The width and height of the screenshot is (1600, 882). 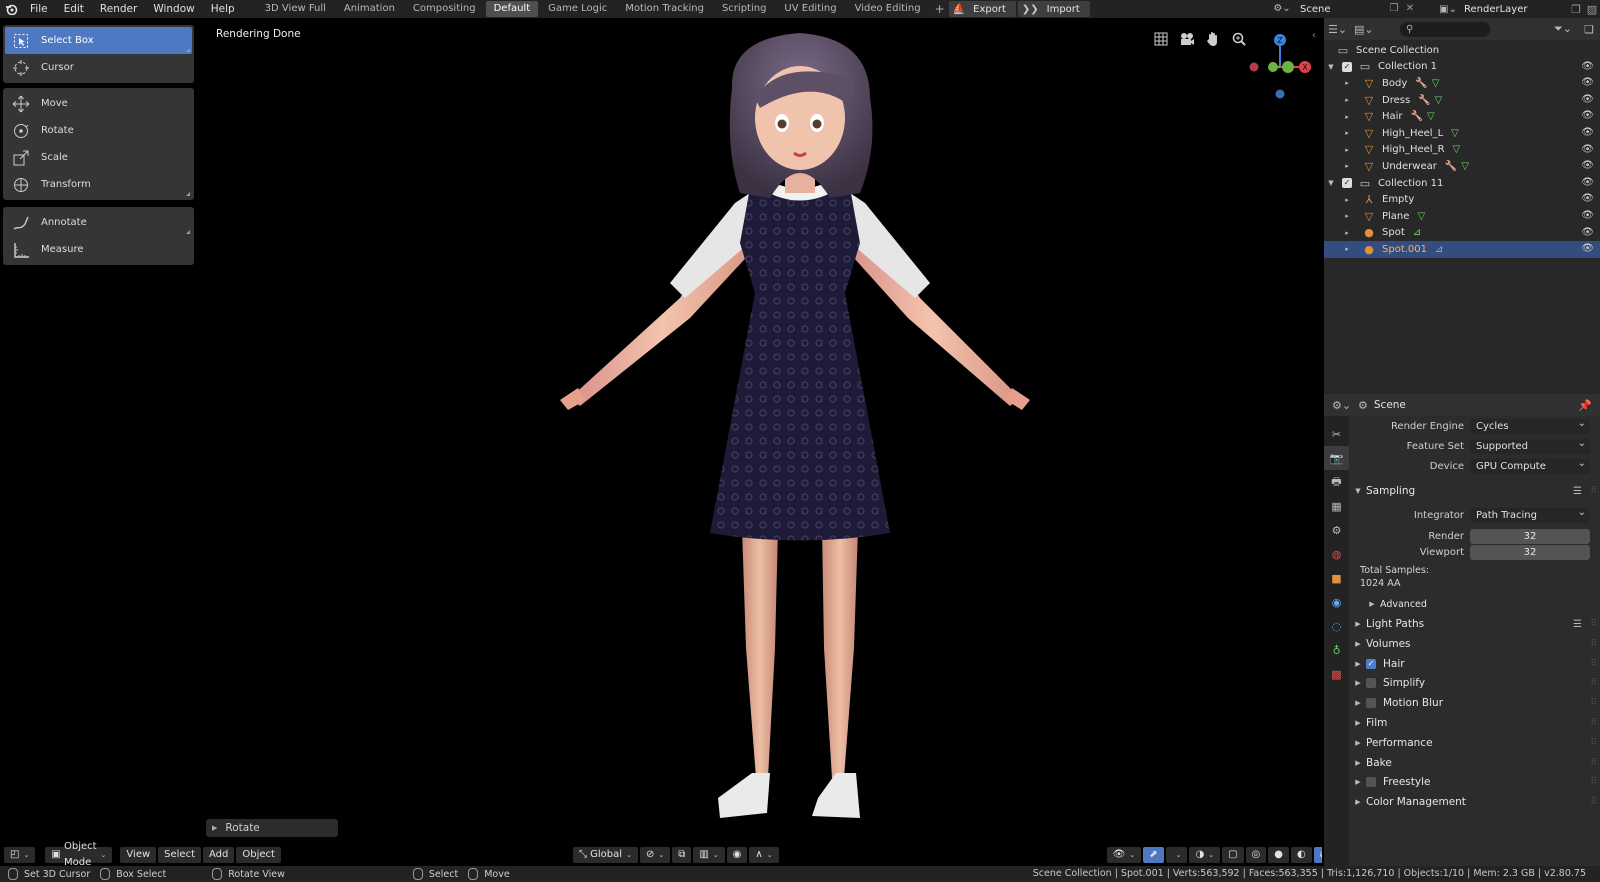 I want to click on tool-cursor: Cursor, so click(x=98, y=67).